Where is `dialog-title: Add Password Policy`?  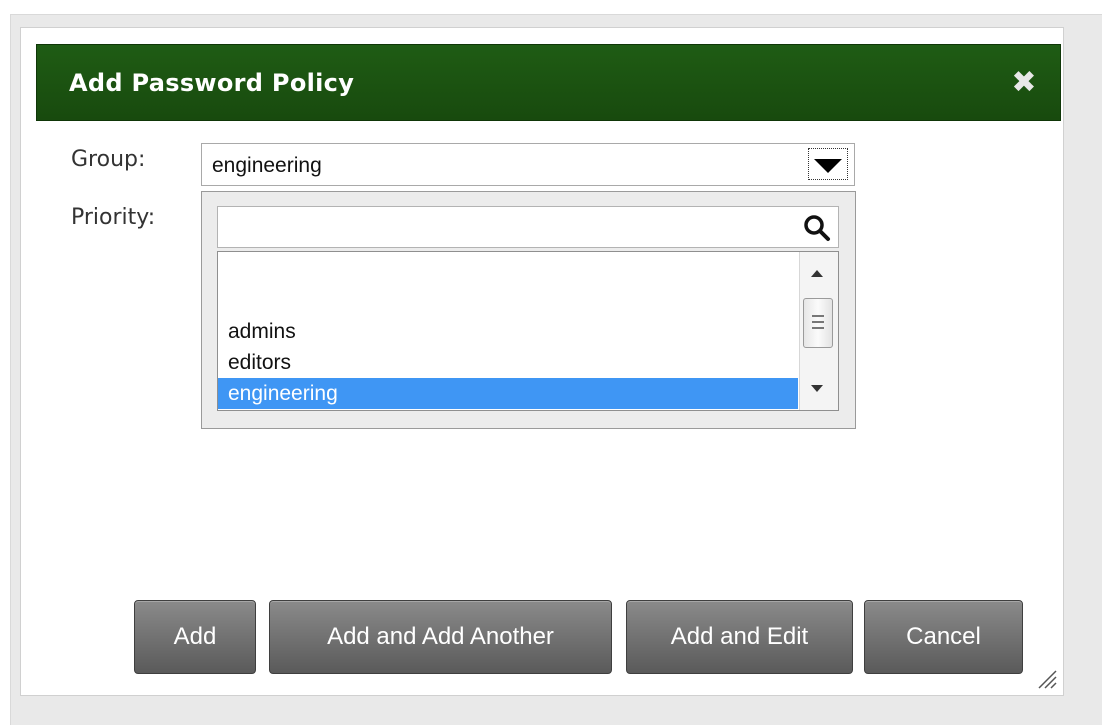
dialog-title: Add Password Policy is located at coordinates (212, 83).